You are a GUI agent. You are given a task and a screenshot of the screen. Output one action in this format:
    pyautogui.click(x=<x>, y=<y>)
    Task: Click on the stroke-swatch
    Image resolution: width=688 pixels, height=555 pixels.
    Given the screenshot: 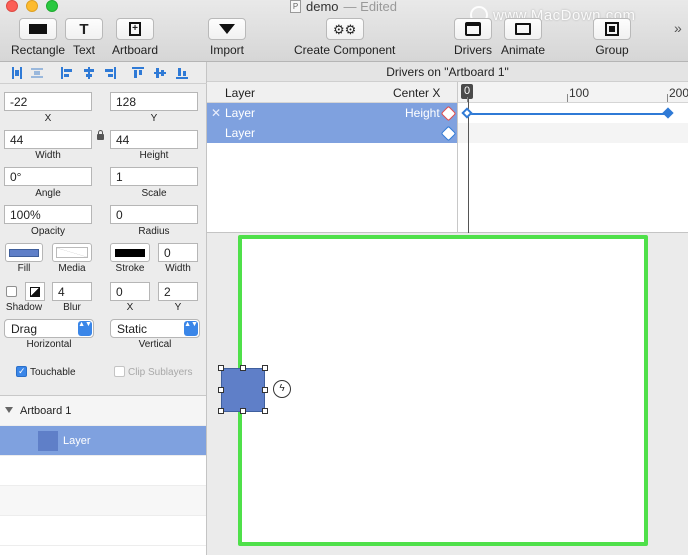 What is the action you would take?
    pyautogui.click(x=130, y=252)
    